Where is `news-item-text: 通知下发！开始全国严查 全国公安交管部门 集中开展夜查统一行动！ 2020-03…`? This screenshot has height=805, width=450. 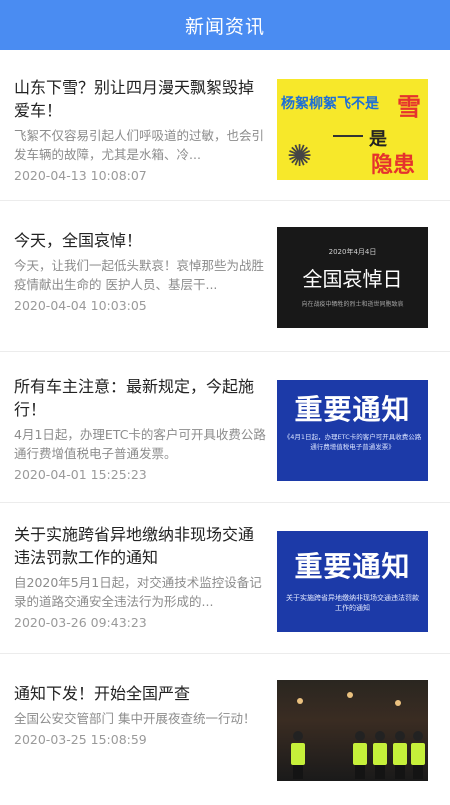
news-item-text: 通知下发！开始全国严查 全国公安交管部门 集中开展夜查统一行动！ 2020-03… is located at coordinates (140, 714).